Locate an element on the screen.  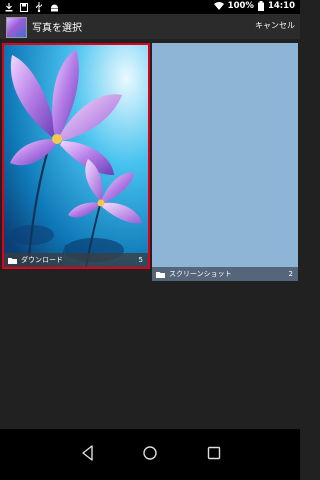
download-icon is located at coordinates (9, 6).